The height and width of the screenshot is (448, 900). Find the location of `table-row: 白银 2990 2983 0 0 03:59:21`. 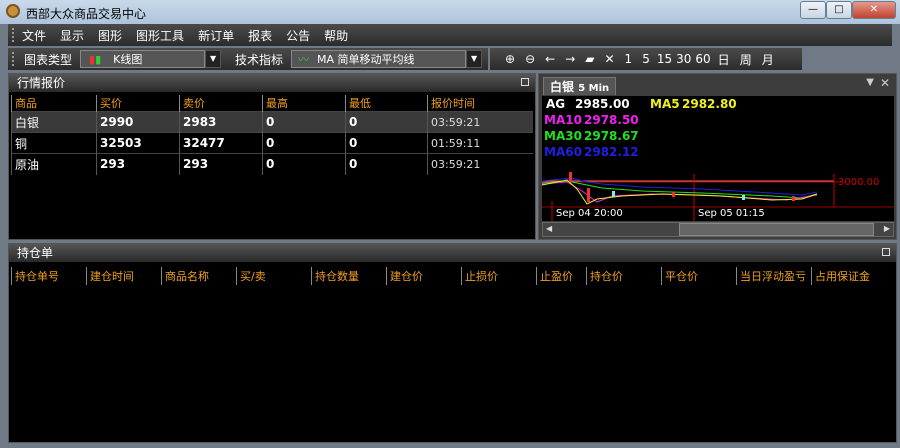

table-row: 白银 2990 2983 0 0 03:59:21 is located at coordinates (272, 122).